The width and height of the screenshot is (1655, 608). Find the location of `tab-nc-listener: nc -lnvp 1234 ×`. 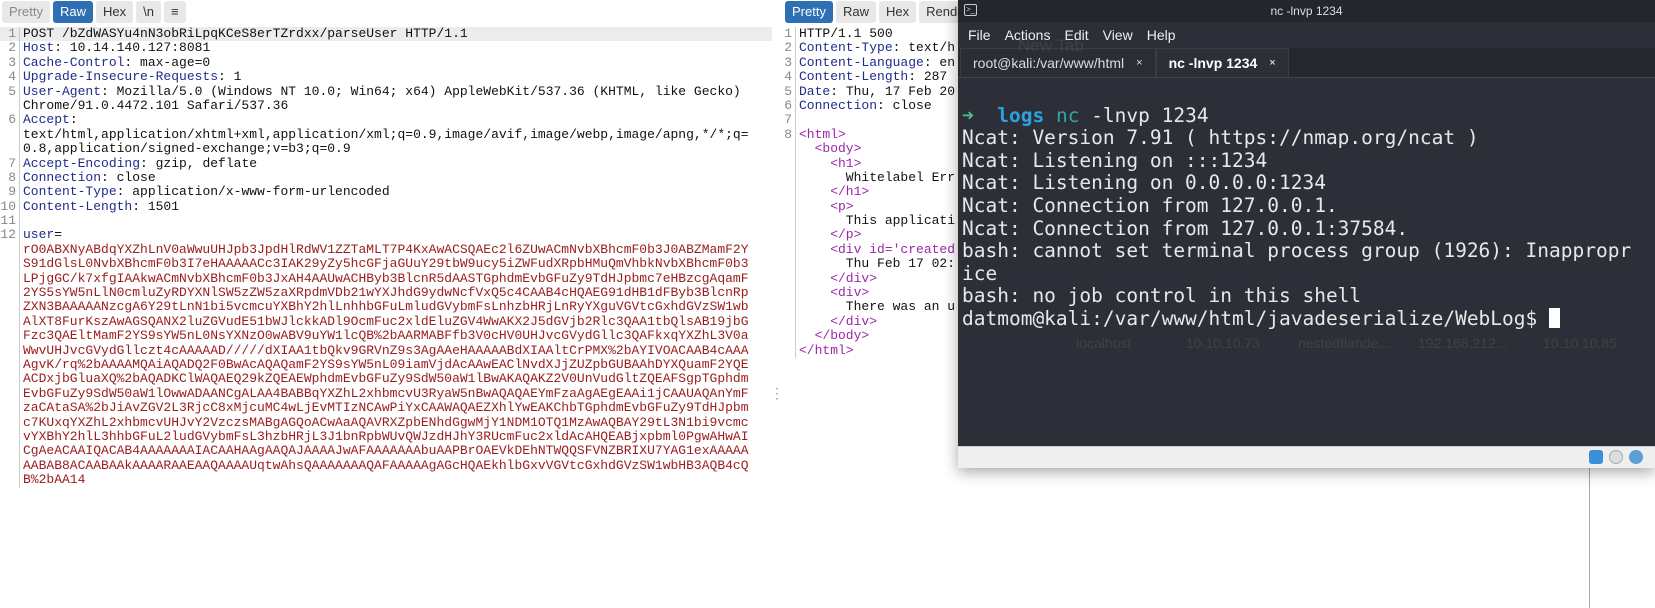

tab-nc-listener: nc -lnvp 1234 × is located at coordinates (1222, 62).